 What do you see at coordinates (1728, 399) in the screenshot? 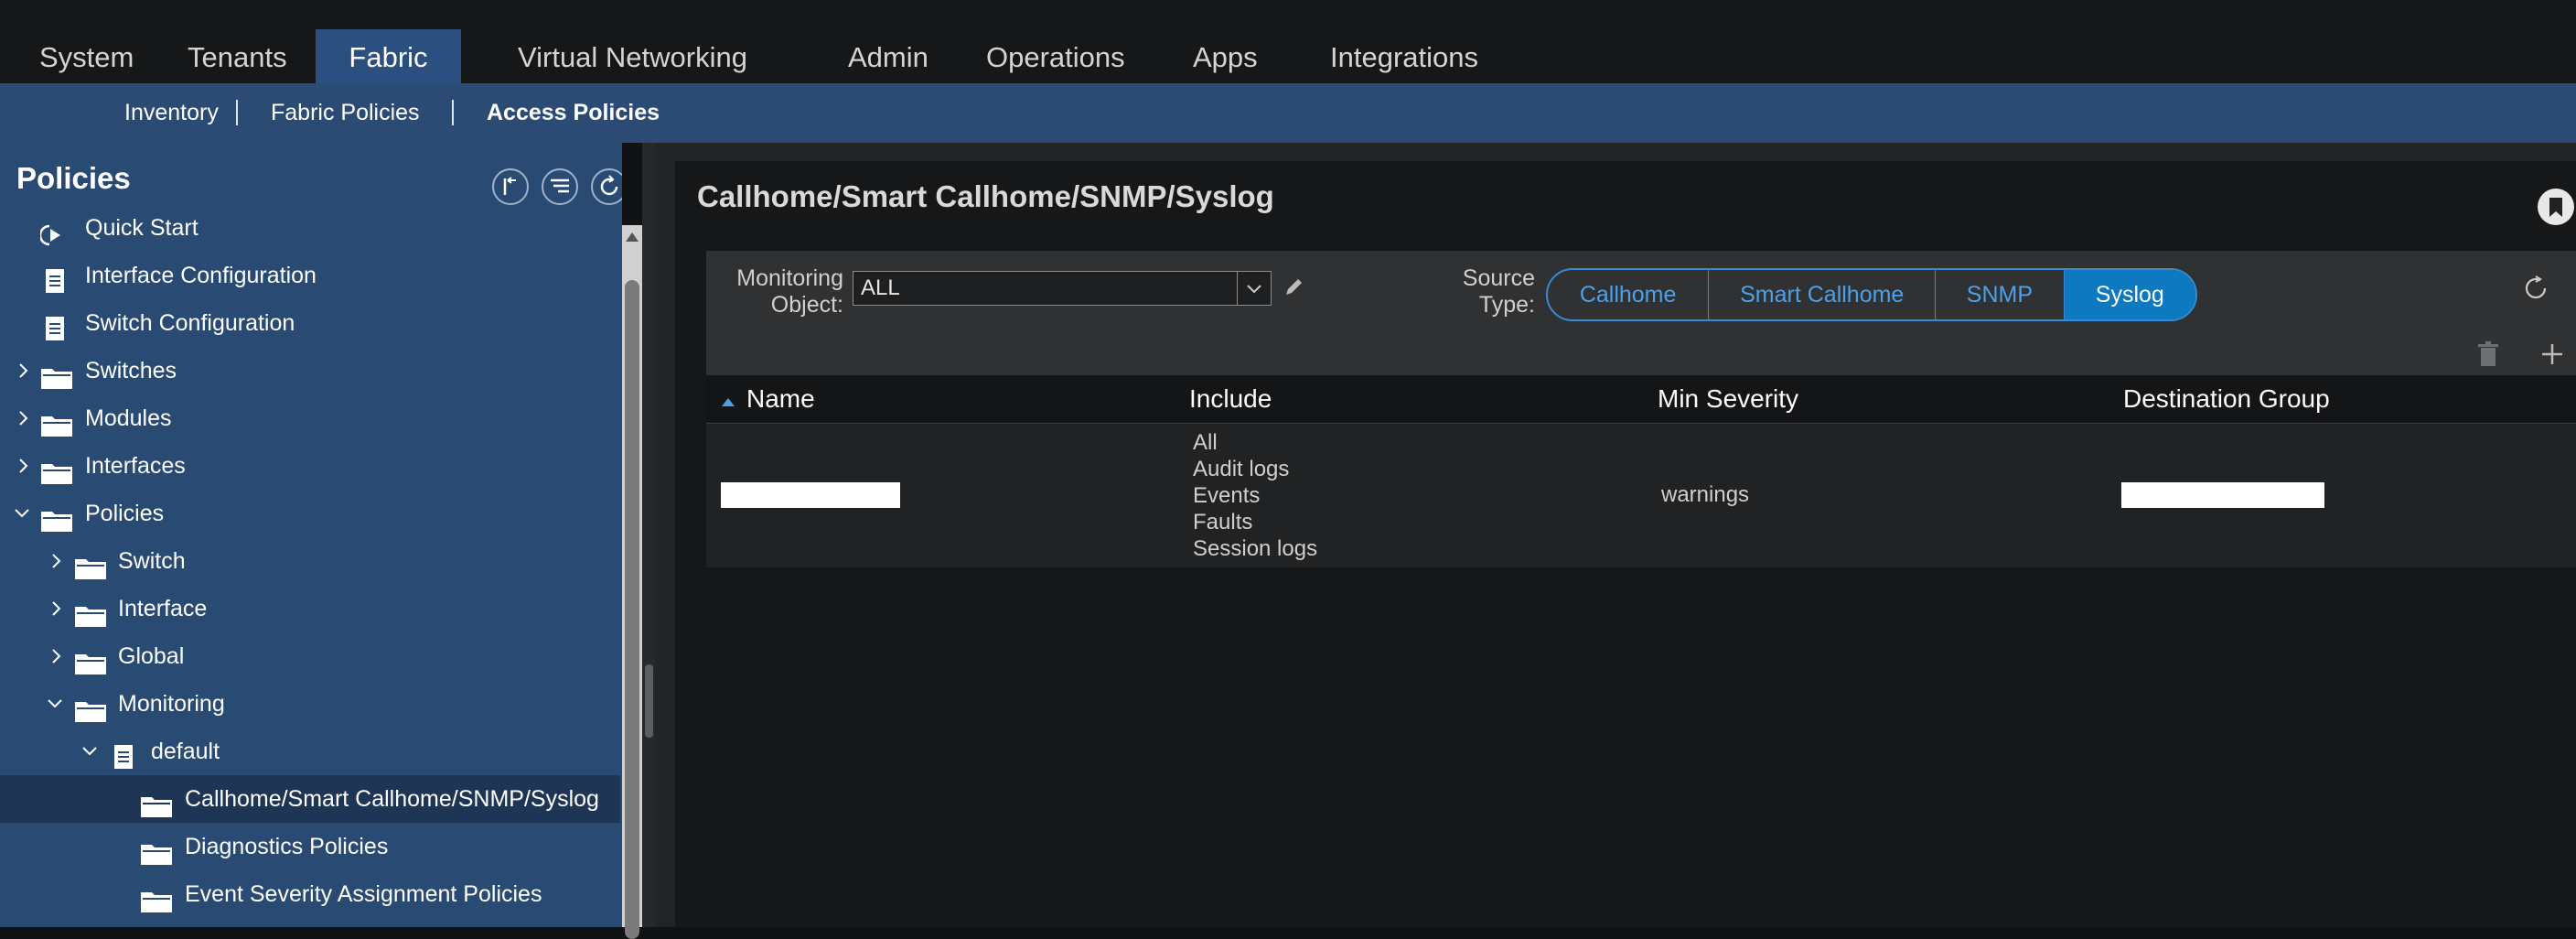
I see `column-header-min-severity: Min Severity` at bounding box center [1728, 399].